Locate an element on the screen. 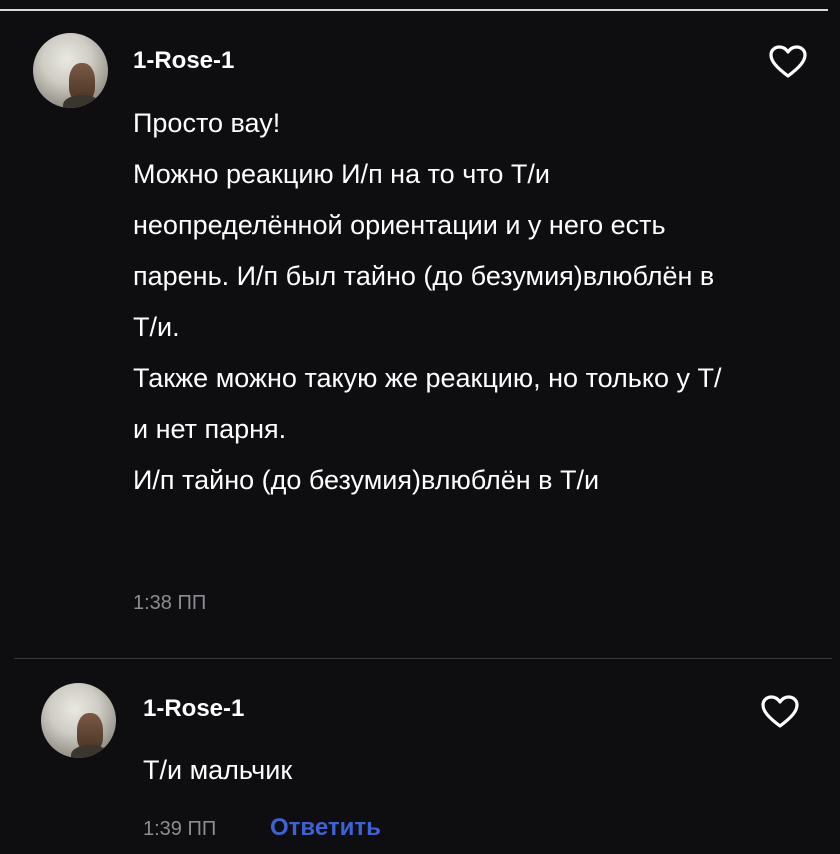 Image resolution: width=840 pixels, height=854 pixels. comment-divider is located at coordinates (423, 658).